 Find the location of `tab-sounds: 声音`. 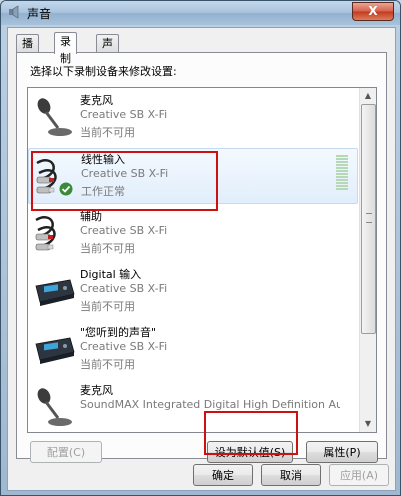

tab-sounds: 声音 is located at coordinates (107, 50).